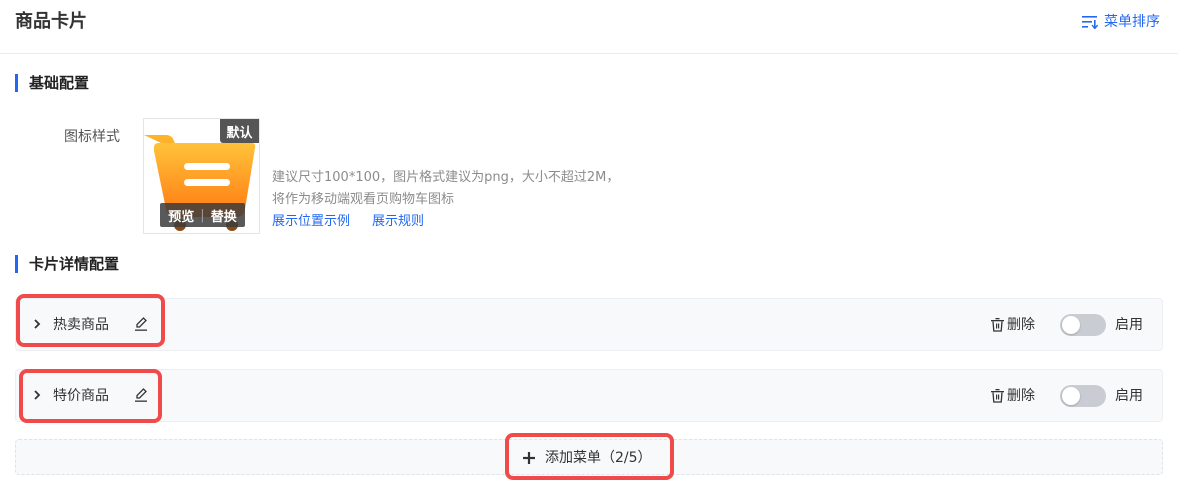 This screenshot has width=1178, height=492. What do you see at coordinates (589, 27) in the screenshot?
I see `page-header: 商品卡片 菜单排序` at bounding box center [589, 27].